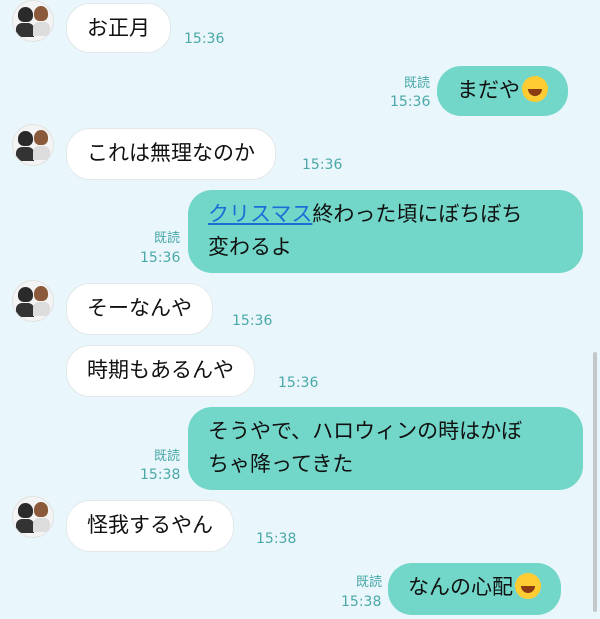  Describe the element at coordinates (595, 482) in the screenshot. I see `scrollbar` at that location.